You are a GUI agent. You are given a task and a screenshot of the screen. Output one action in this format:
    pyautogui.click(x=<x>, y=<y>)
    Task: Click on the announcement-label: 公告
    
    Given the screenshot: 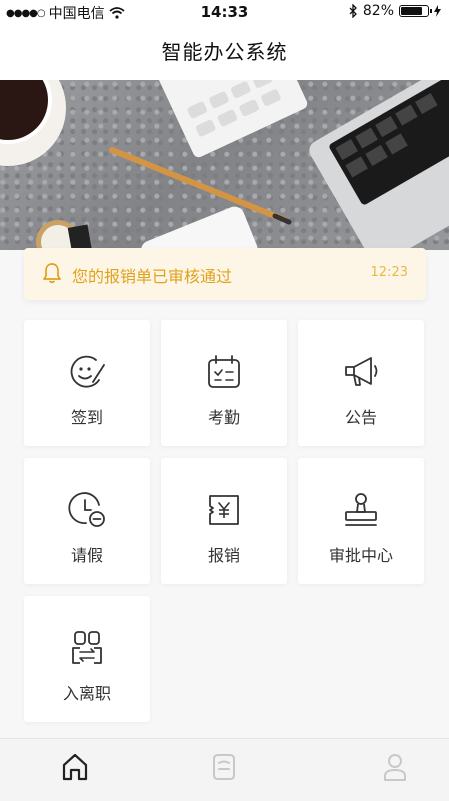 What is the action you would take?
    pyautogui.click(x=360, y=417)
    